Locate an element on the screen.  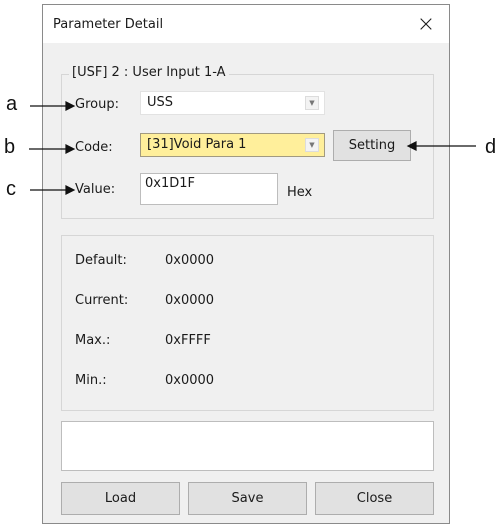
arrow-c-head is located at coordinates (70, 190).